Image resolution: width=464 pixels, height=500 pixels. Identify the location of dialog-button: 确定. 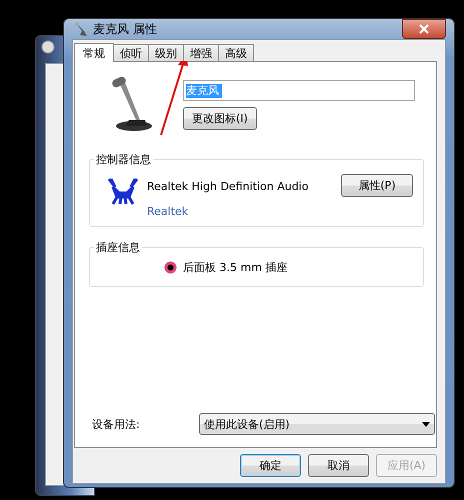
(270, 465).